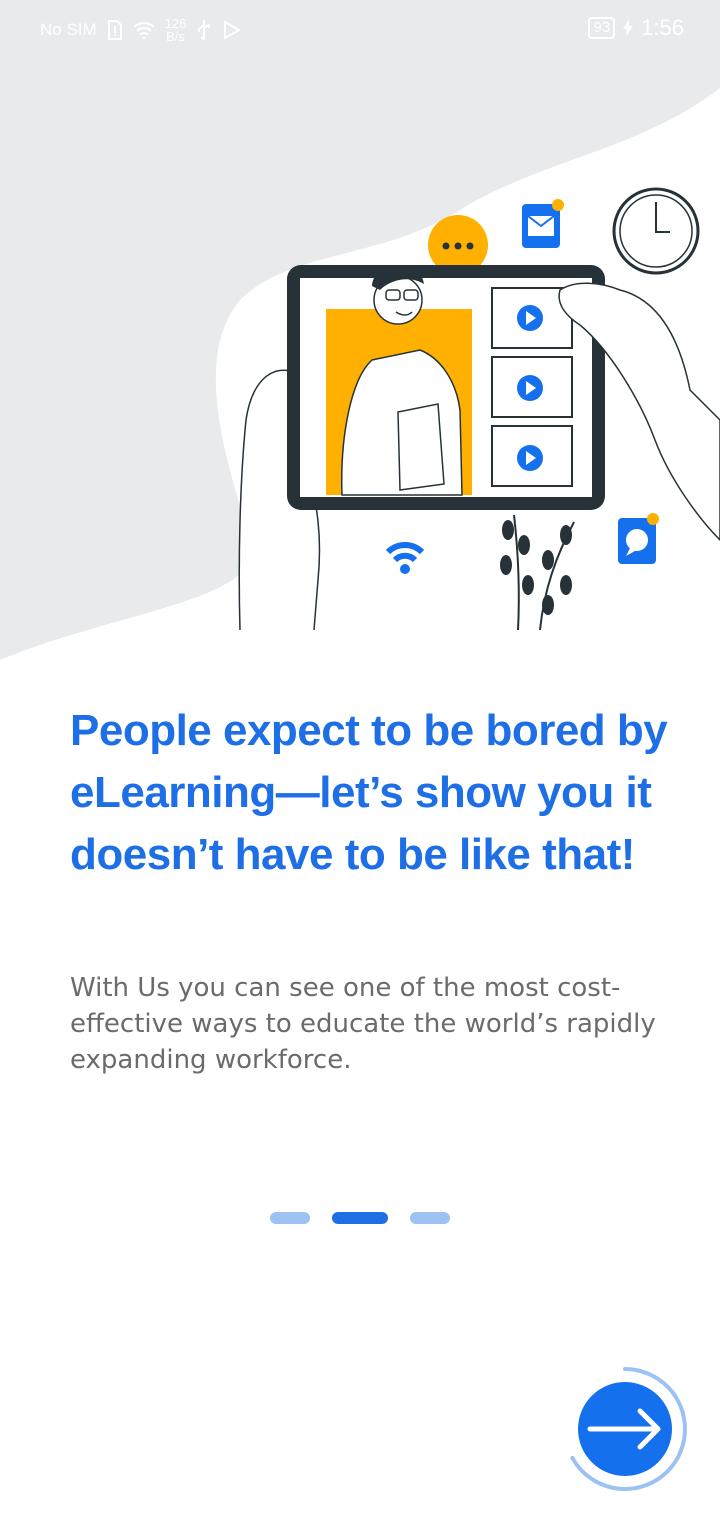 The width and height of the screenshot is (720, 1520). Describe the element at coordinates (360, 30) in the screenshot. I see `status-bar: No SIM 126 B/s 93 1:56` at that location.